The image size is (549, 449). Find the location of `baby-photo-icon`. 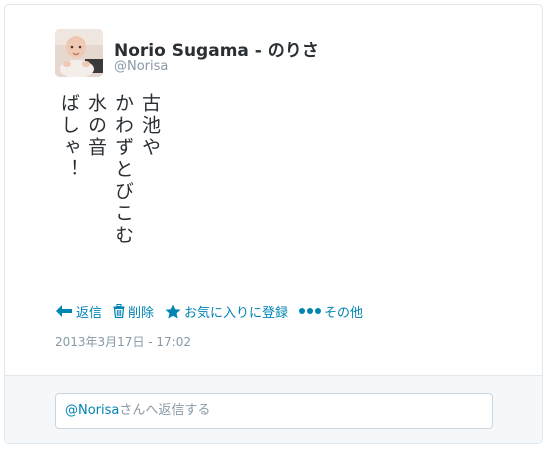

baby-photo-icon is located at coordinates (79, 53).